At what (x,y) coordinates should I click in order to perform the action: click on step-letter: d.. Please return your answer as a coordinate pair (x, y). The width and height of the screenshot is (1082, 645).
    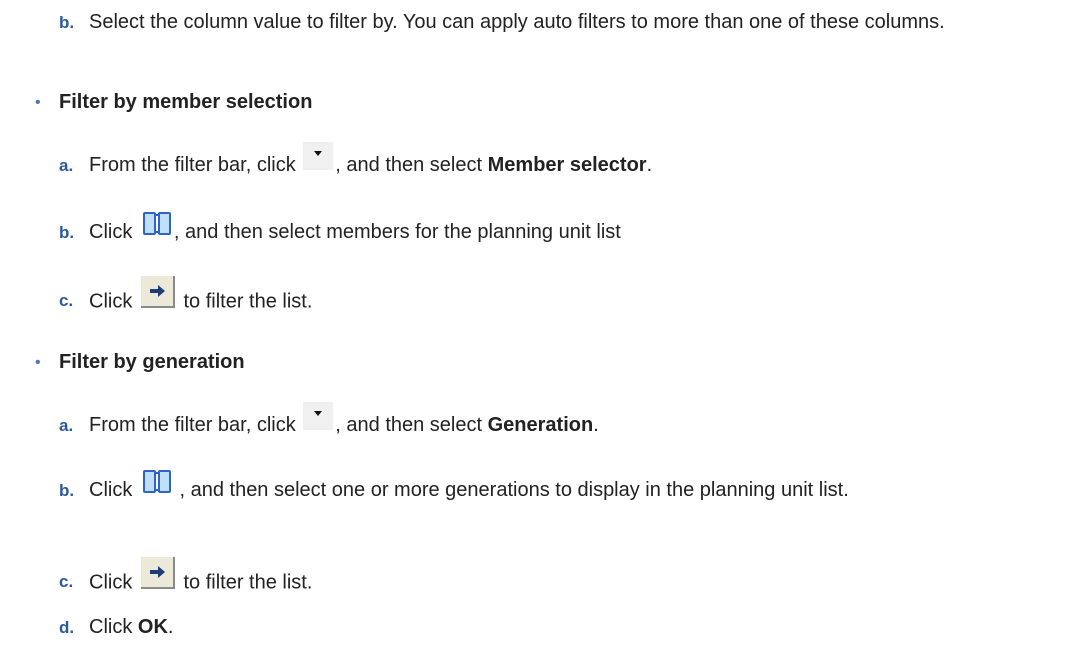
    Looking at the image, I should click on (67, 627).